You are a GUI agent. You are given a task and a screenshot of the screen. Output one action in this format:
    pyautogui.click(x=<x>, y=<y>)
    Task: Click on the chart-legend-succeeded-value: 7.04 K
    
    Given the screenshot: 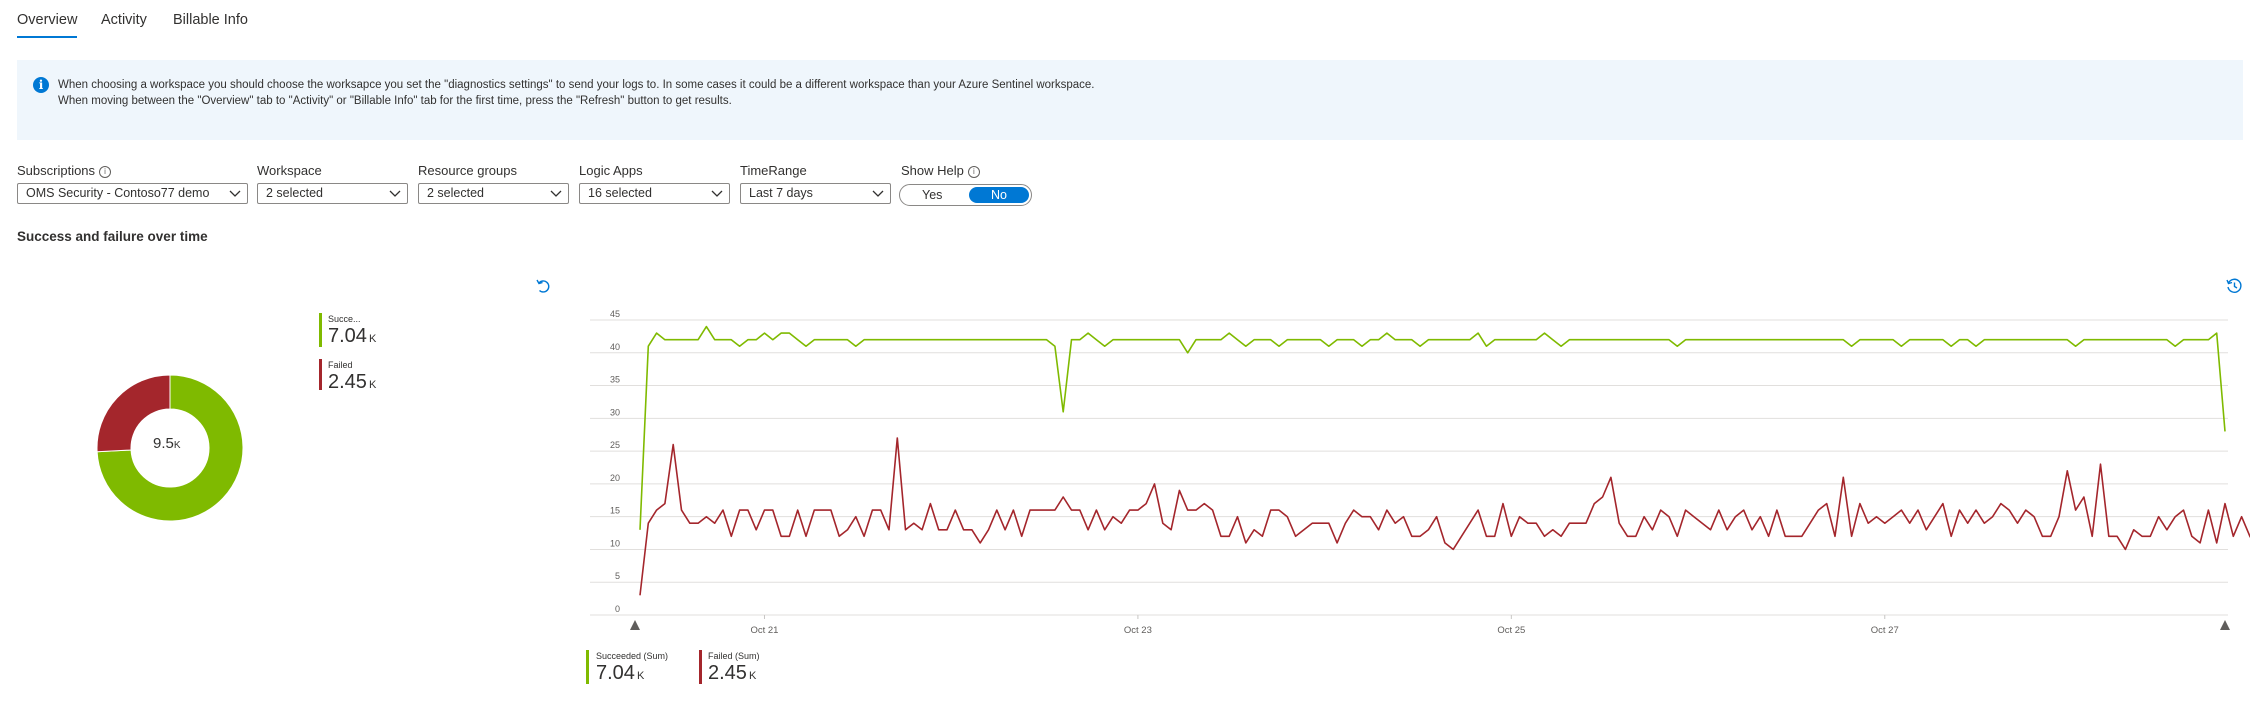 What is the action you would take?
    pyautogui.click(x=620, y=673)
    